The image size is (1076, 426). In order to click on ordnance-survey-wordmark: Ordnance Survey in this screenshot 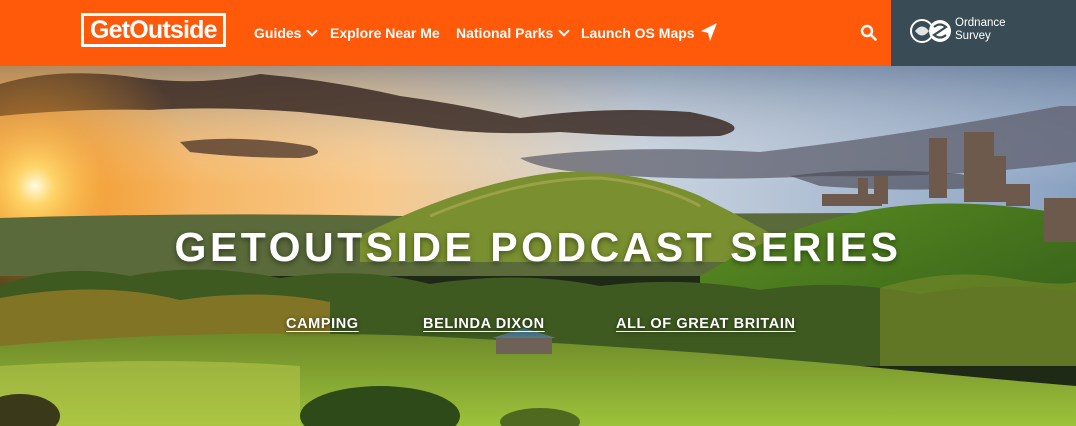, I will do `click(980, 30)`.